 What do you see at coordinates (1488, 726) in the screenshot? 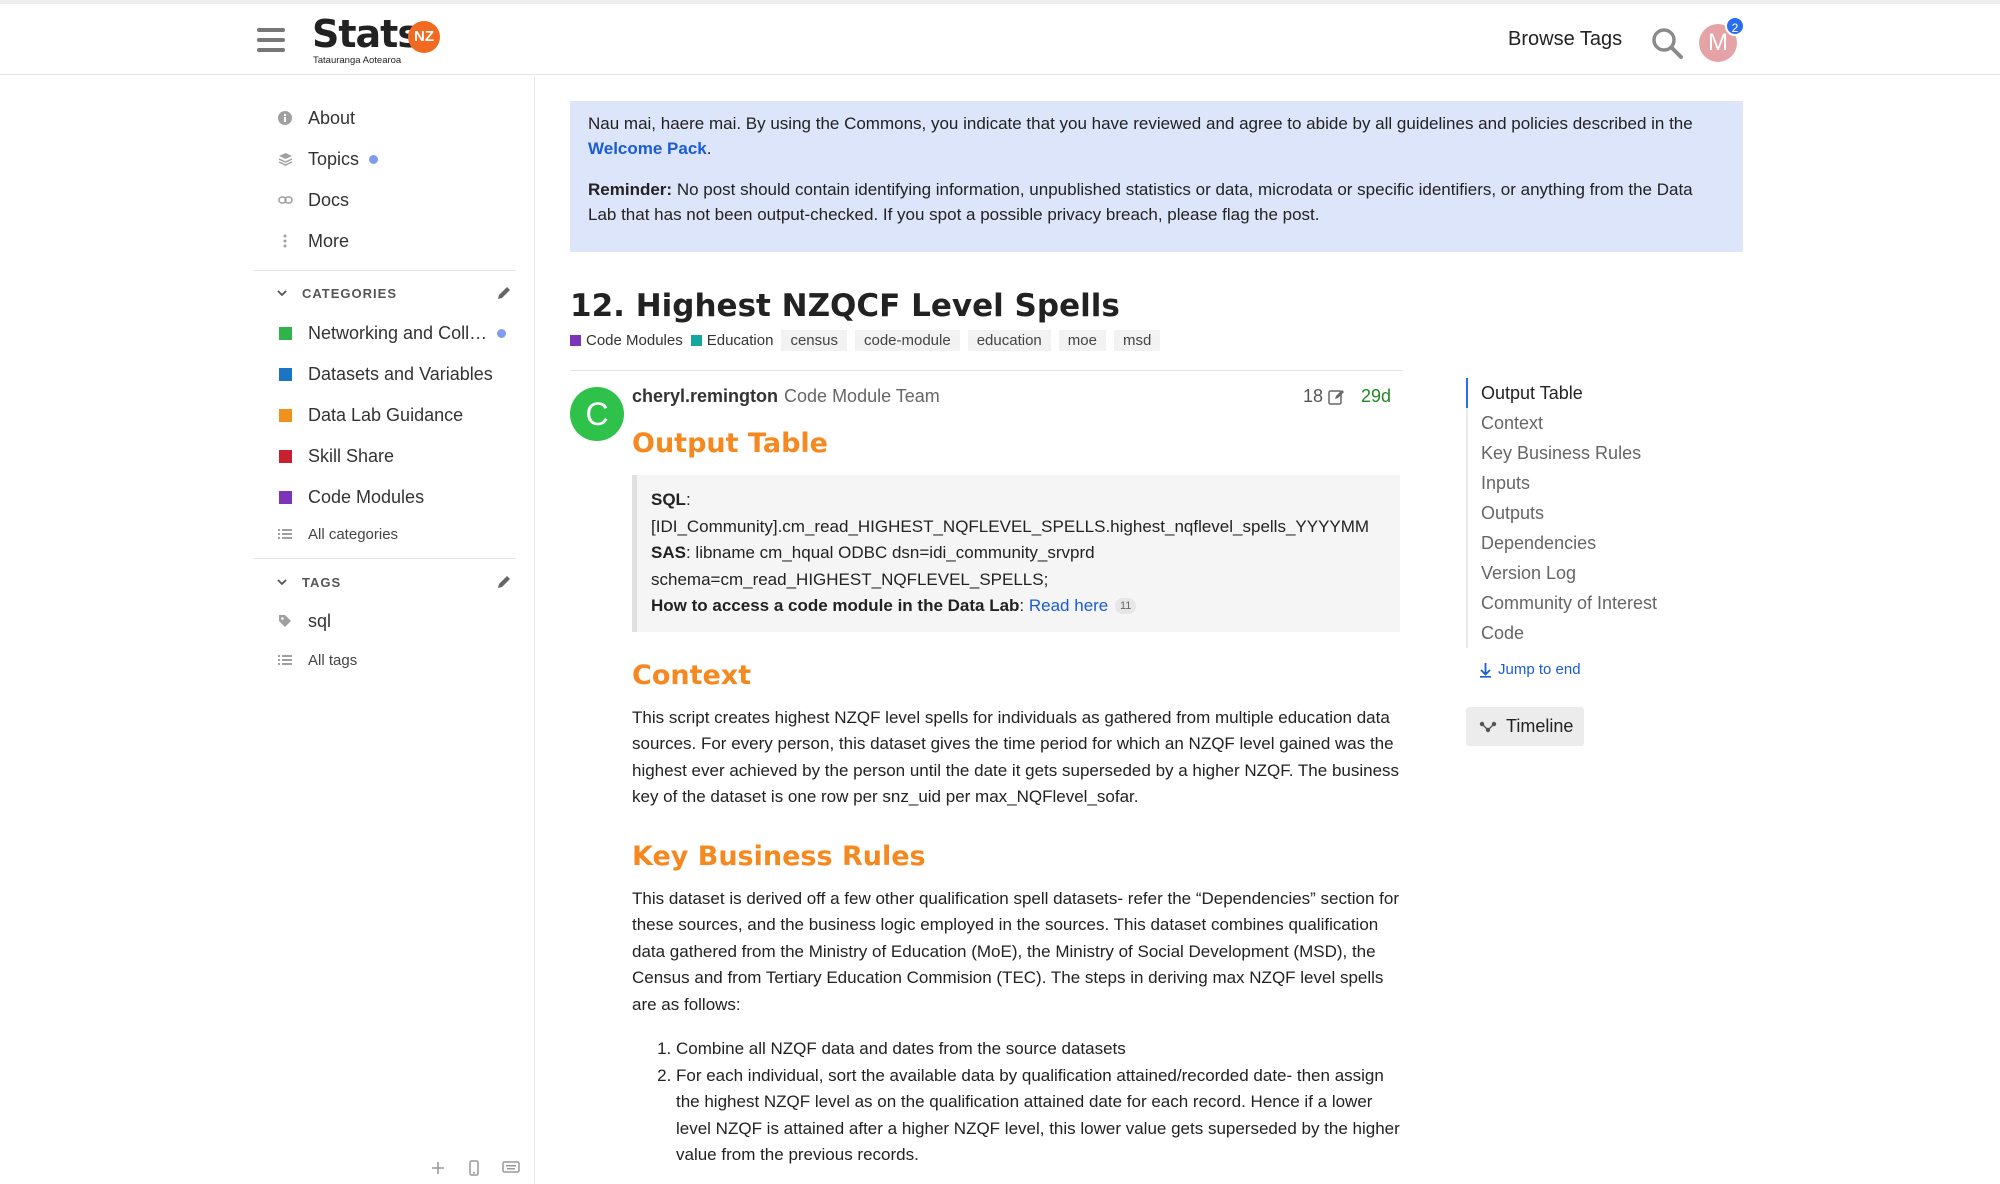
I see `timeline-icon` at bounding box center [1488, 726].